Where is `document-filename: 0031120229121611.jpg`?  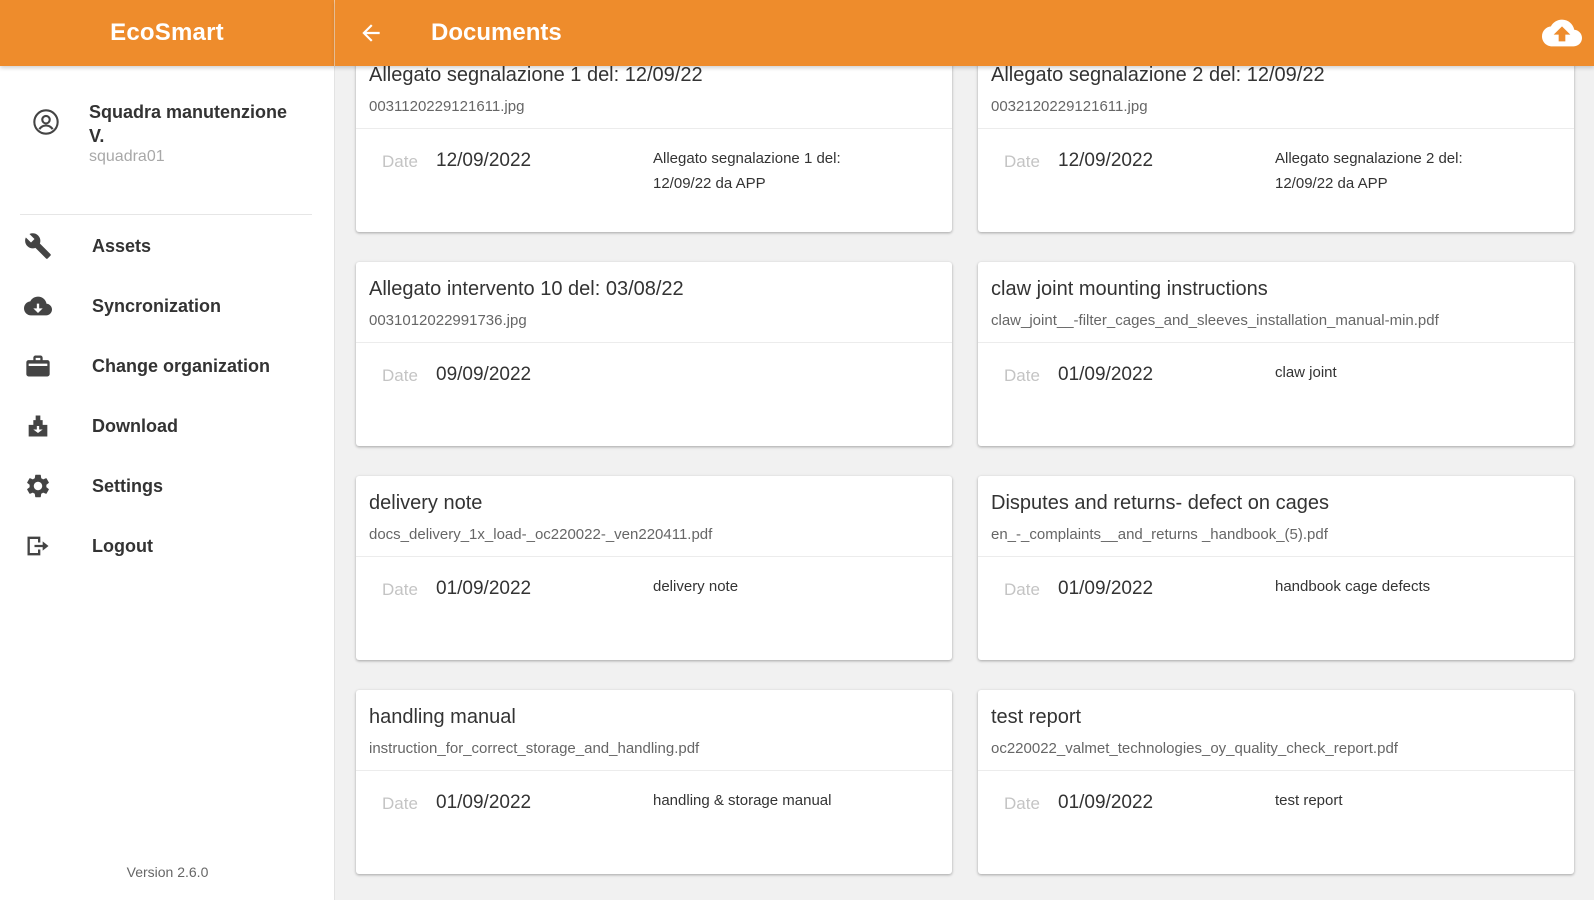 document-filename: 0031120229121611.jpg is located at coordinates (447, 106).